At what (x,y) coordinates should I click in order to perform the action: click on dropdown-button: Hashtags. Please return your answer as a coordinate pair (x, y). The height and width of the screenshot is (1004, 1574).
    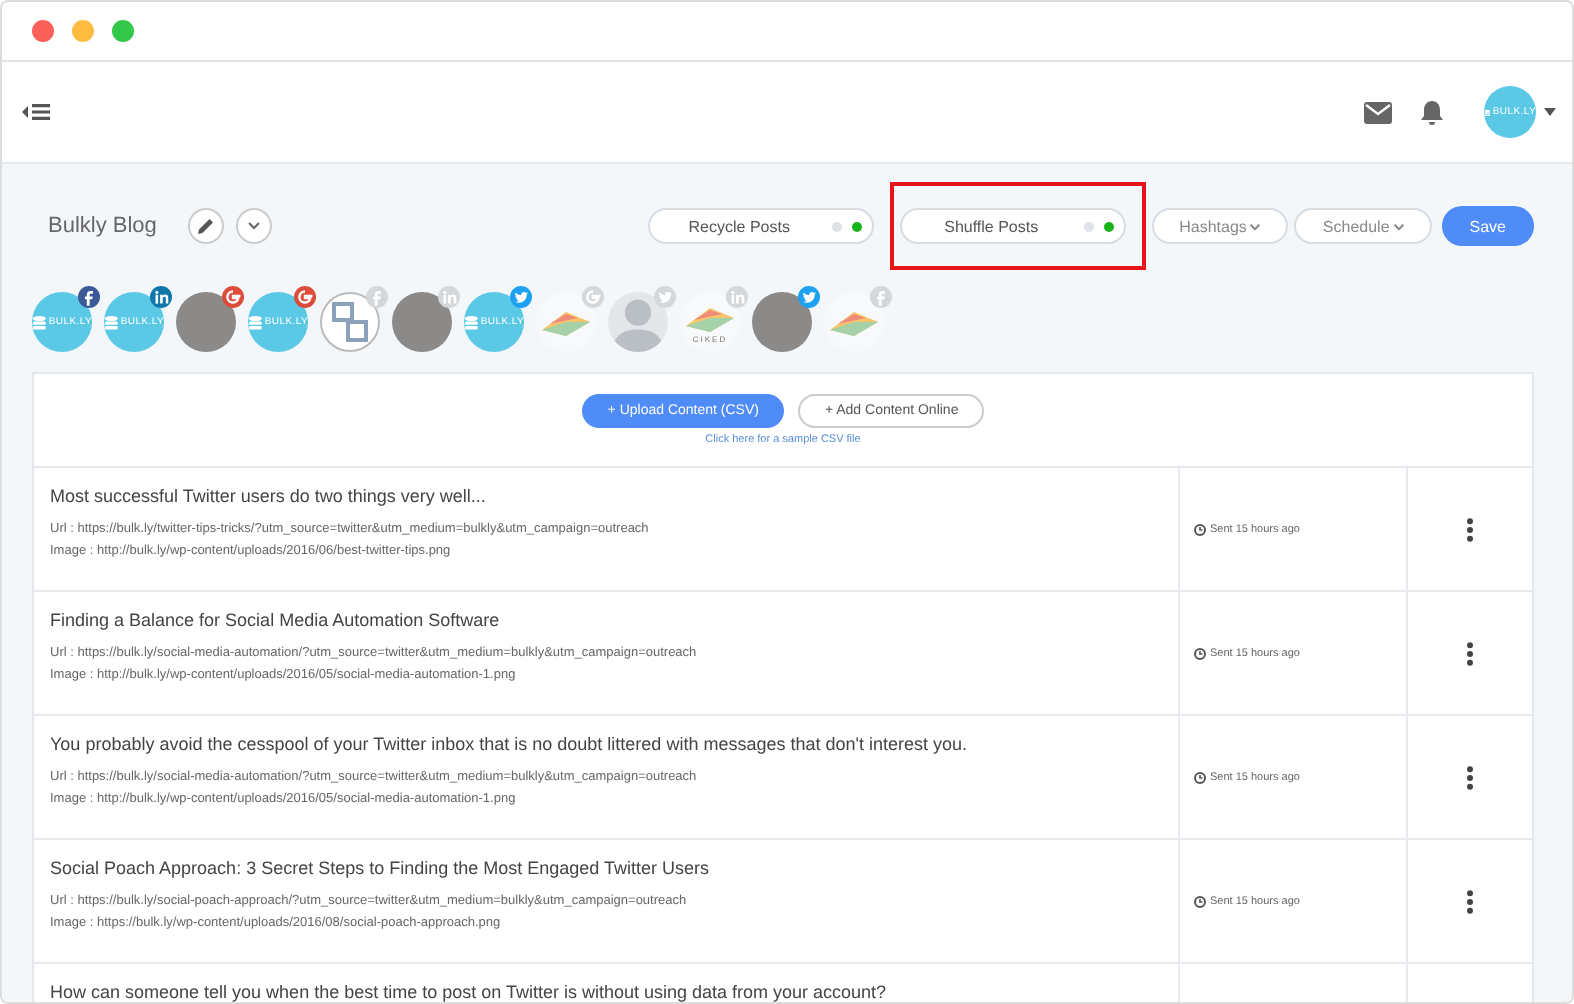
    Looking at the image, I should click on (1220, 226).